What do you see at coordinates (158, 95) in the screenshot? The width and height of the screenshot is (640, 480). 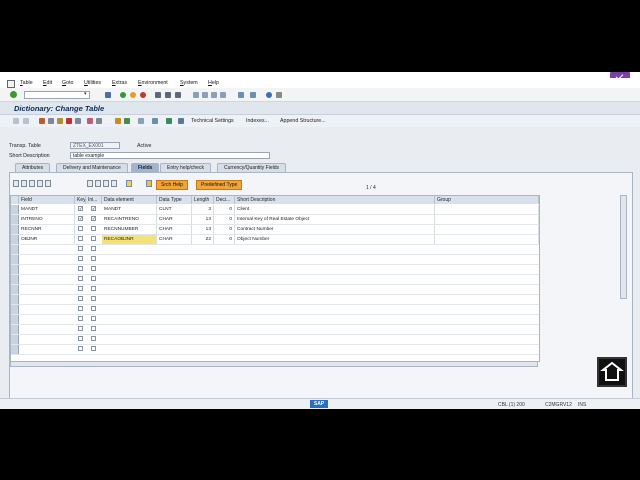 I see `print-icon` at bounding box center [158, 95].